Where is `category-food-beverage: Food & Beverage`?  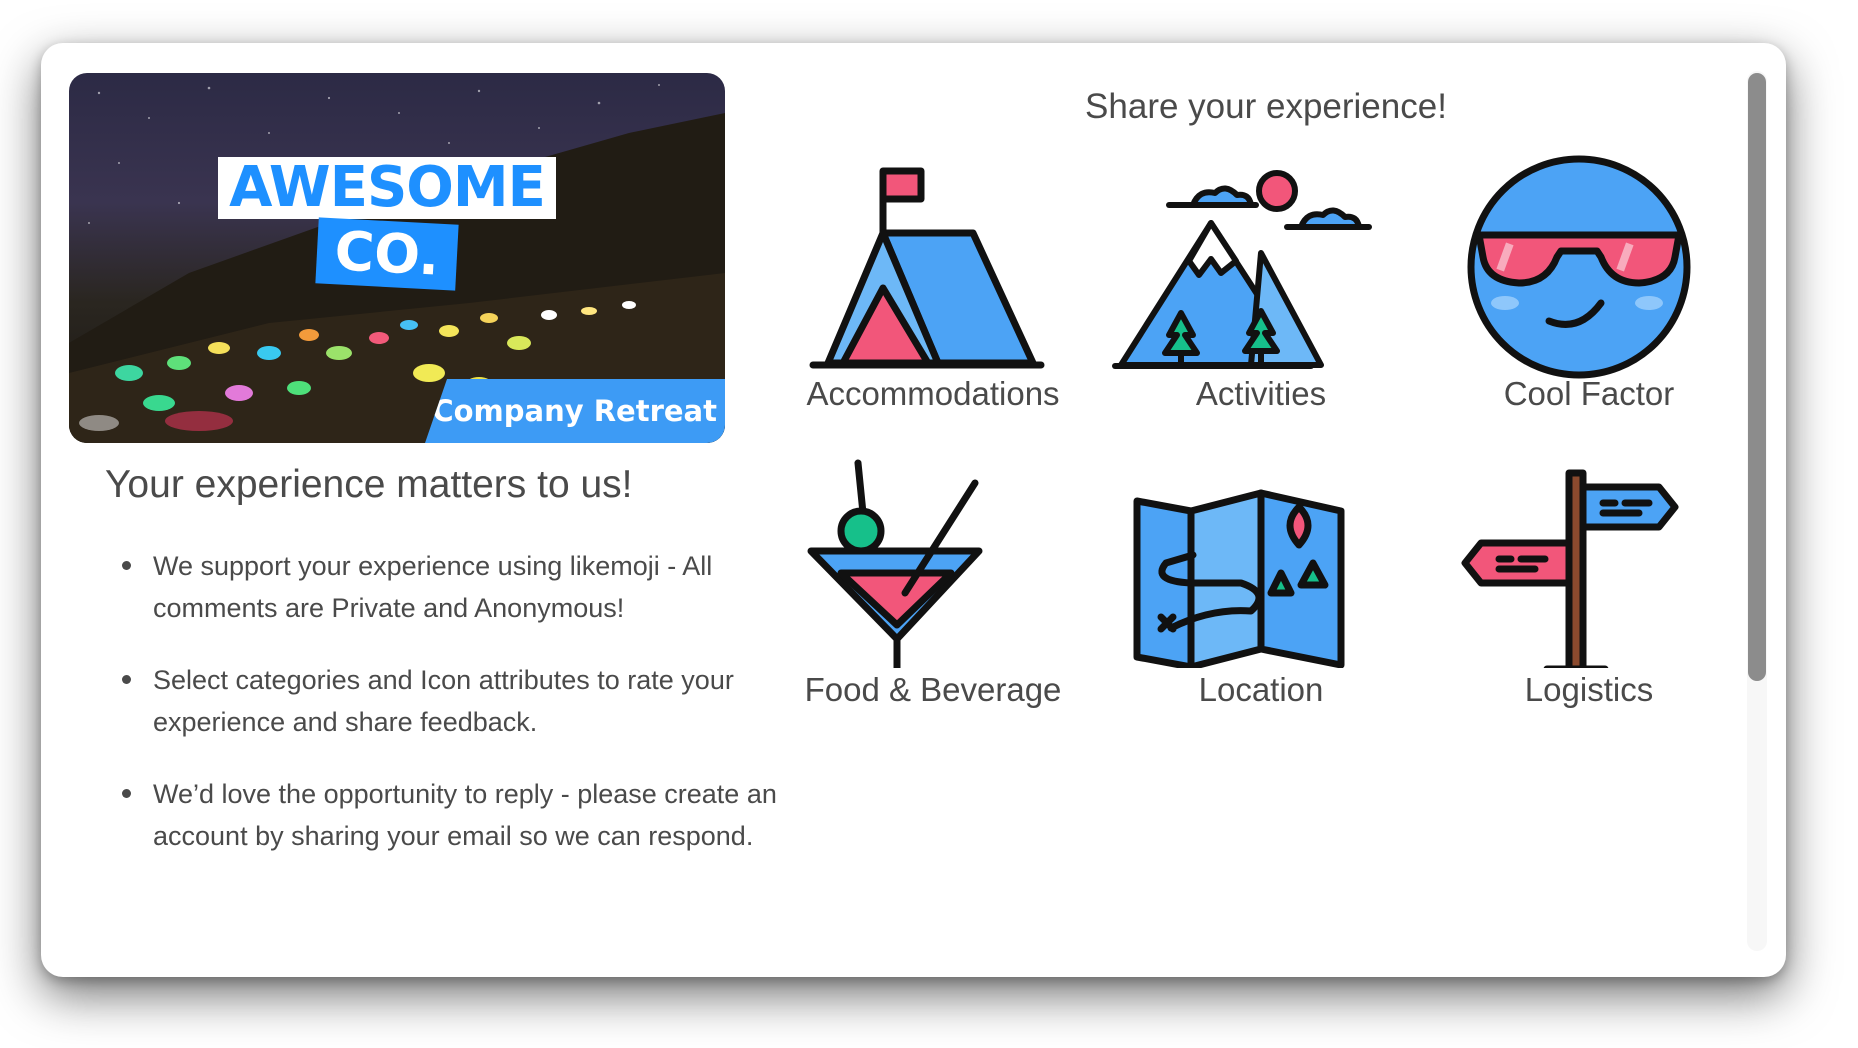 category-food-beverage: Food & Beverage is located at coordinates (933, 593).